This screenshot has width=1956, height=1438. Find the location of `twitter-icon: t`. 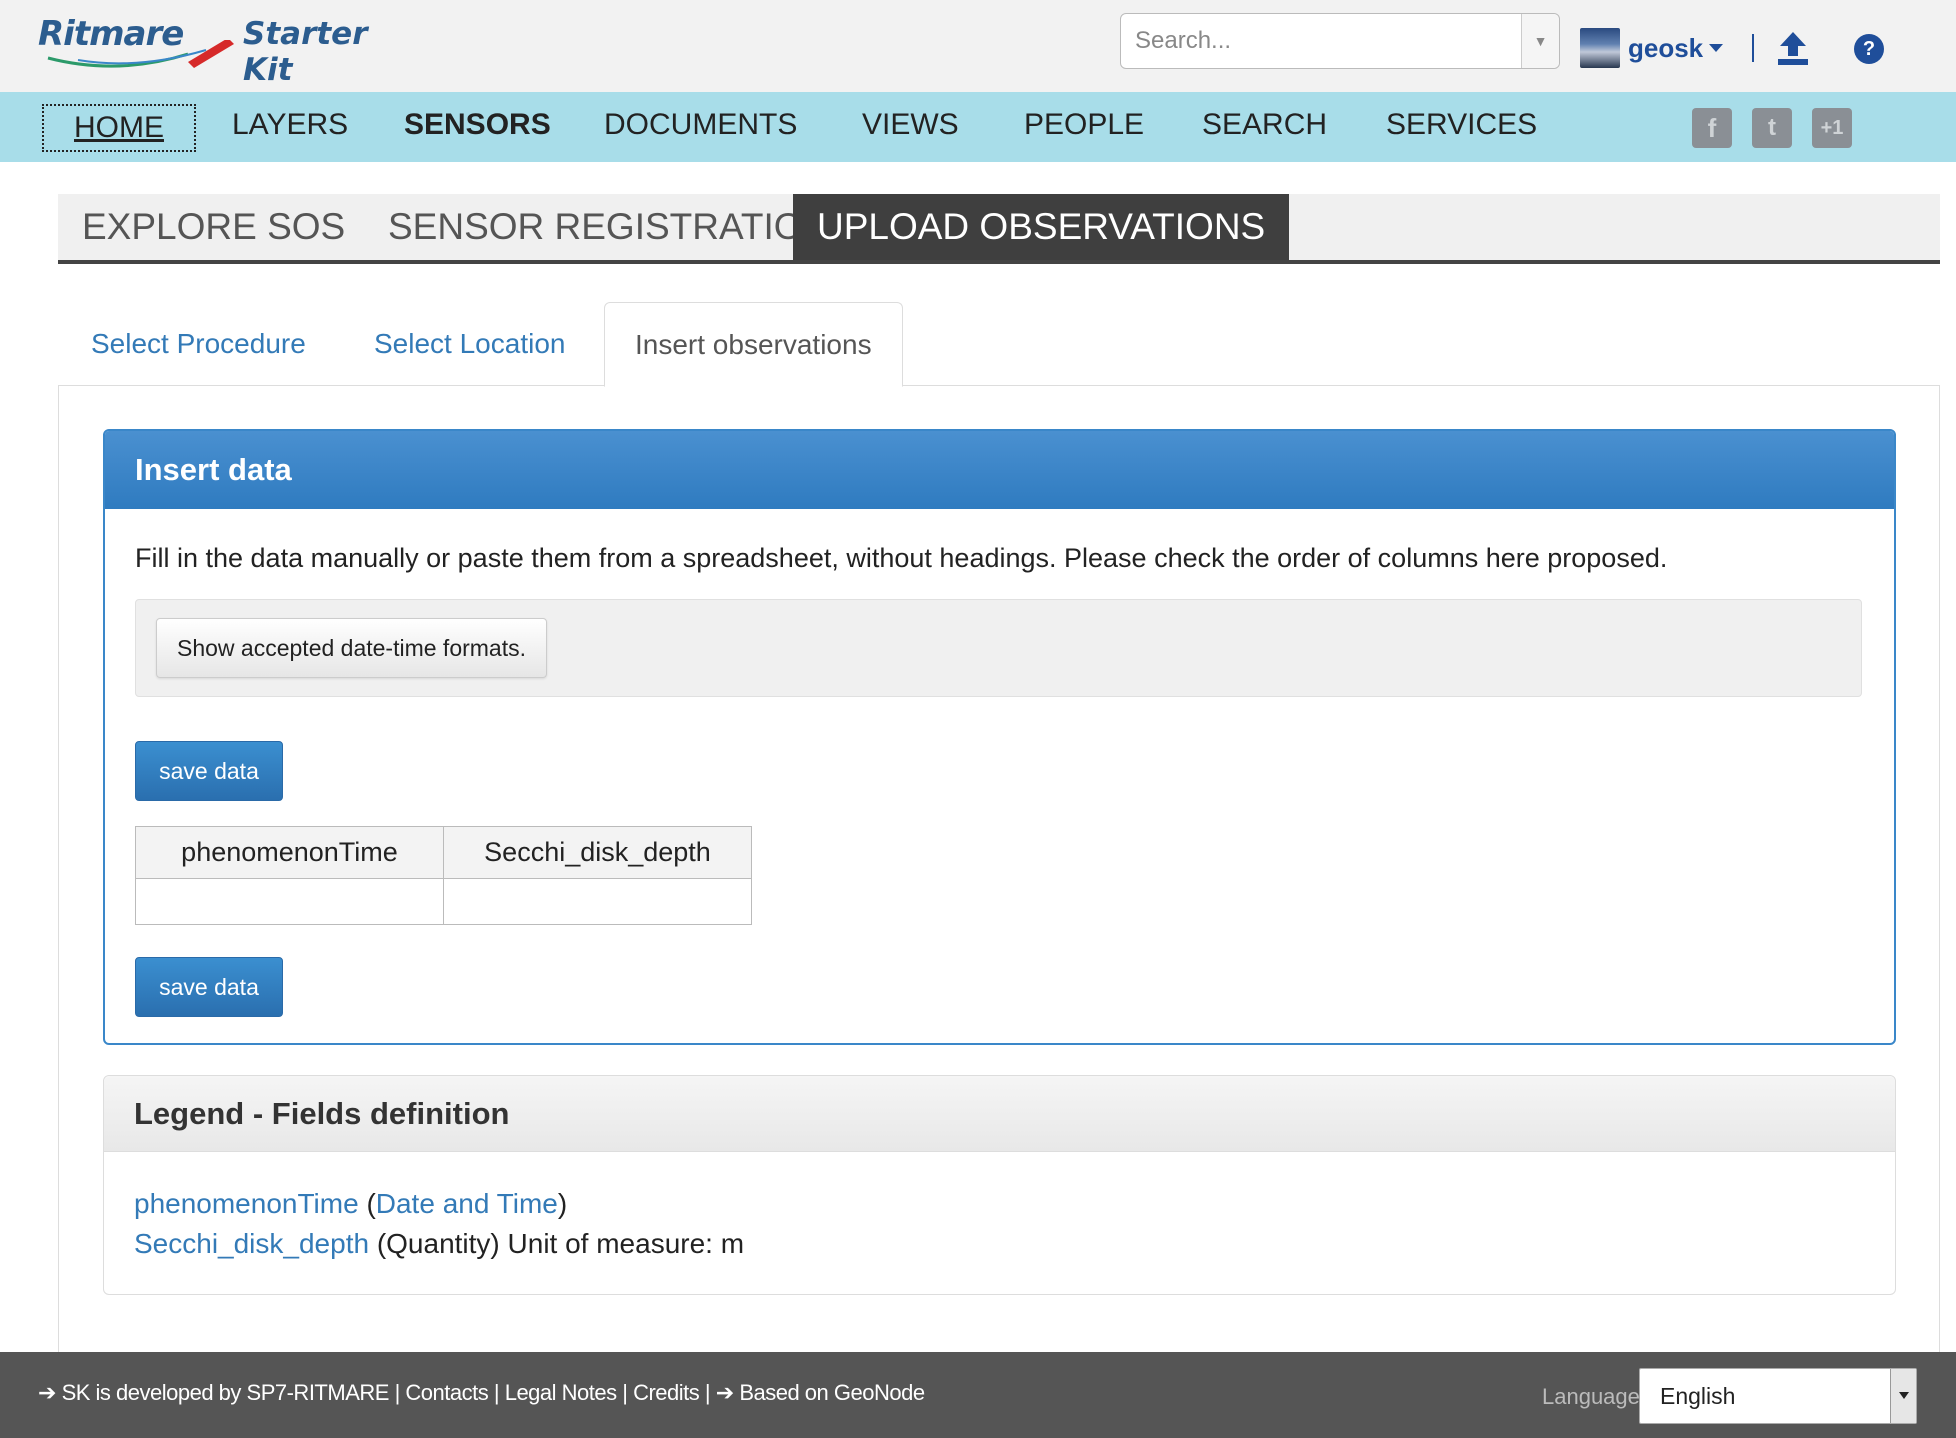

twitter-icon: t is located at coordinates (1772, 128).